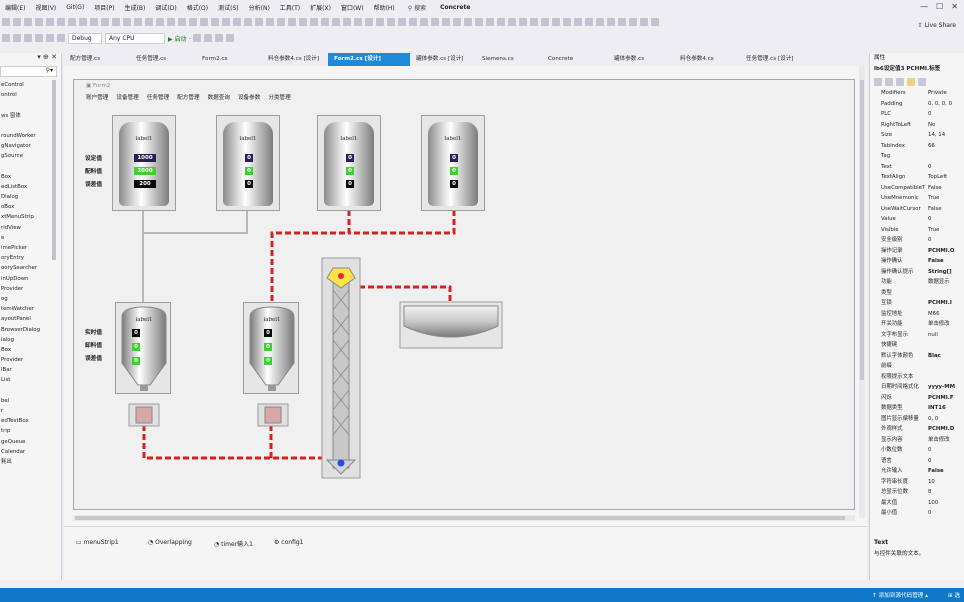  I want to click on property-row: 最大值 100, so click(917, 503).